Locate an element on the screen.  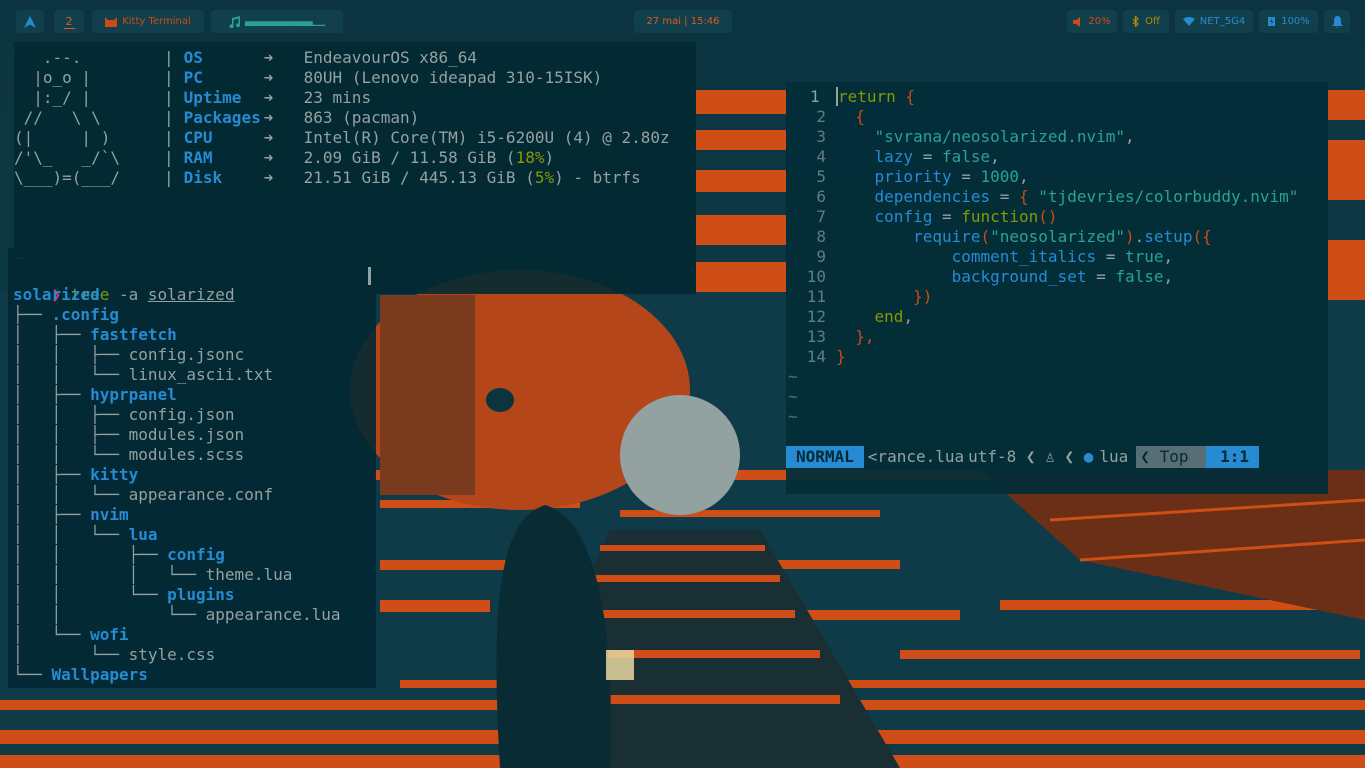
code-token: { is located at coordinates (850, 116).